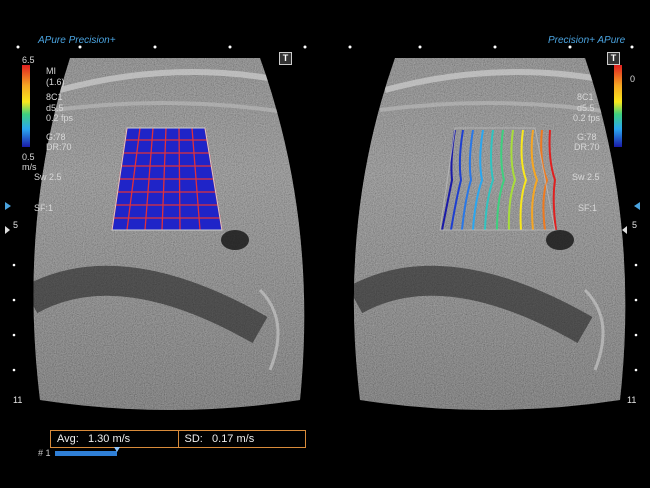 The image size is (650, 488). I want to click on left-param-sw: Sw 2.5, so click(48, 177).